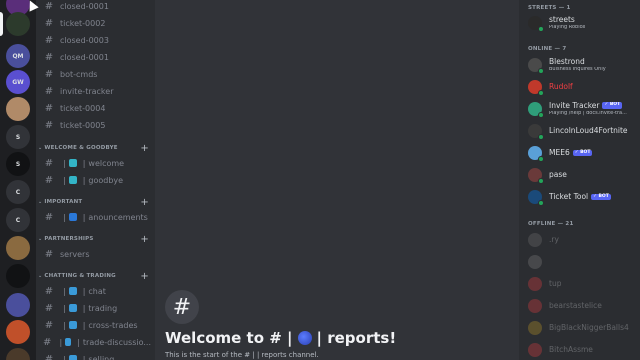 The image size is (640, 360). Describe the element at coordinates (93, 202) in the screenshot. I see `channel-category: ⌄ IMPORTANT +` at that location.